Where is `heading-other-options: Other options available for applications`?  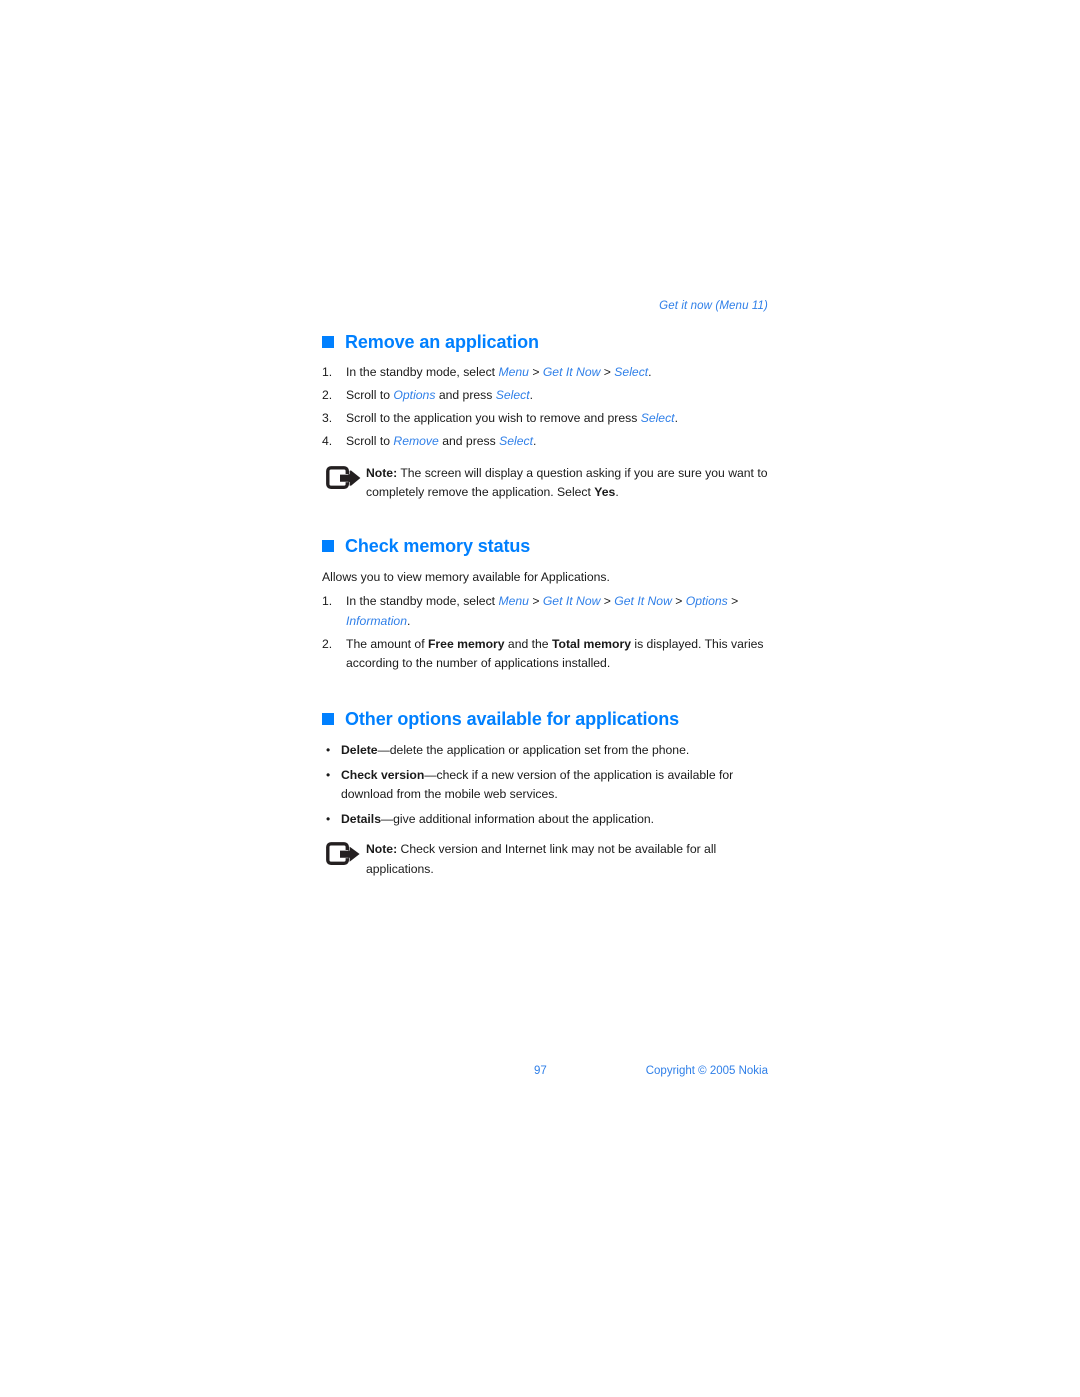 heading-other-options: Other options available for applications is located at coordinates (545, 719).